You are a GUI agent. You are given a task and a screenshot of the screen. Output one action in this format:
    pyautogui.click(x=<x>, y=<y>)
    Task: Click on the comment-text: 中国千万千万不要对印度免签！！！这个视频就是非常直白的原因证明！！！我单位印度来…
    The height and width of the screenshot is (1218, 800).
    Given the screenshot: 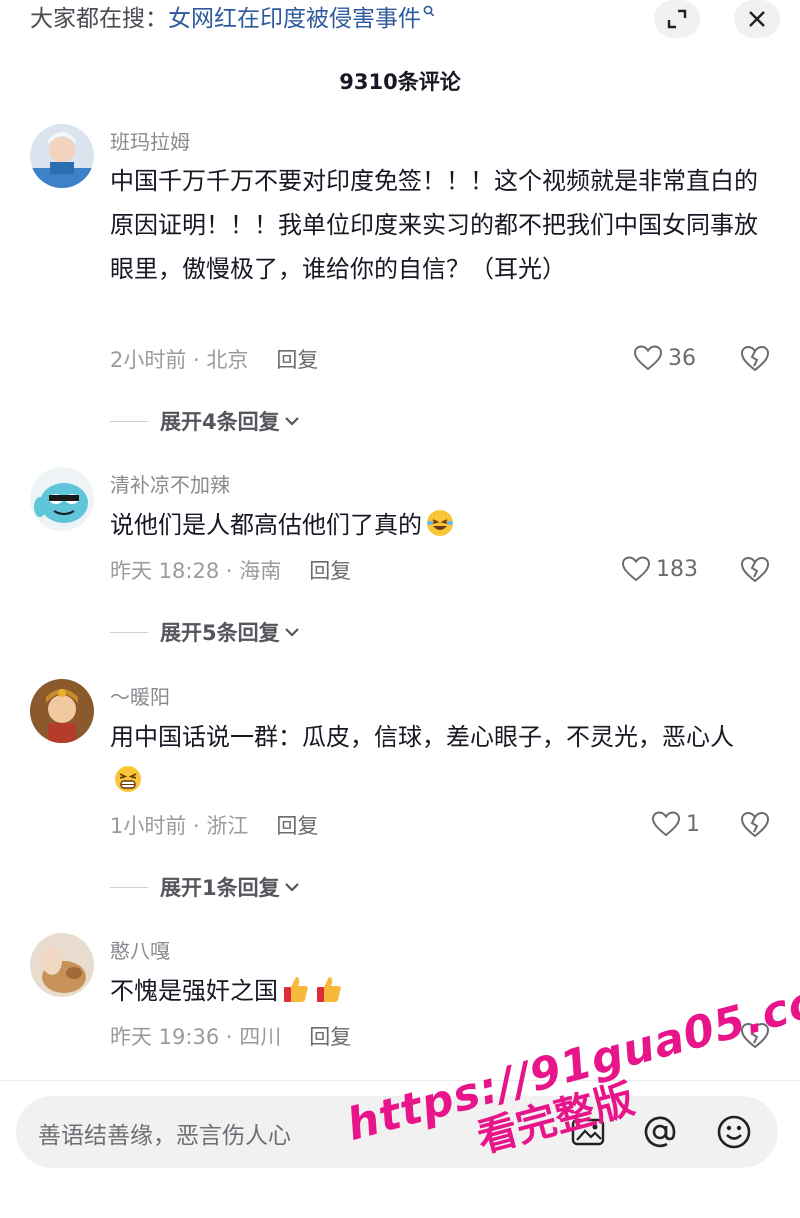 What is the action you would take?
    pyautogui.click(x=434, y=225)
    